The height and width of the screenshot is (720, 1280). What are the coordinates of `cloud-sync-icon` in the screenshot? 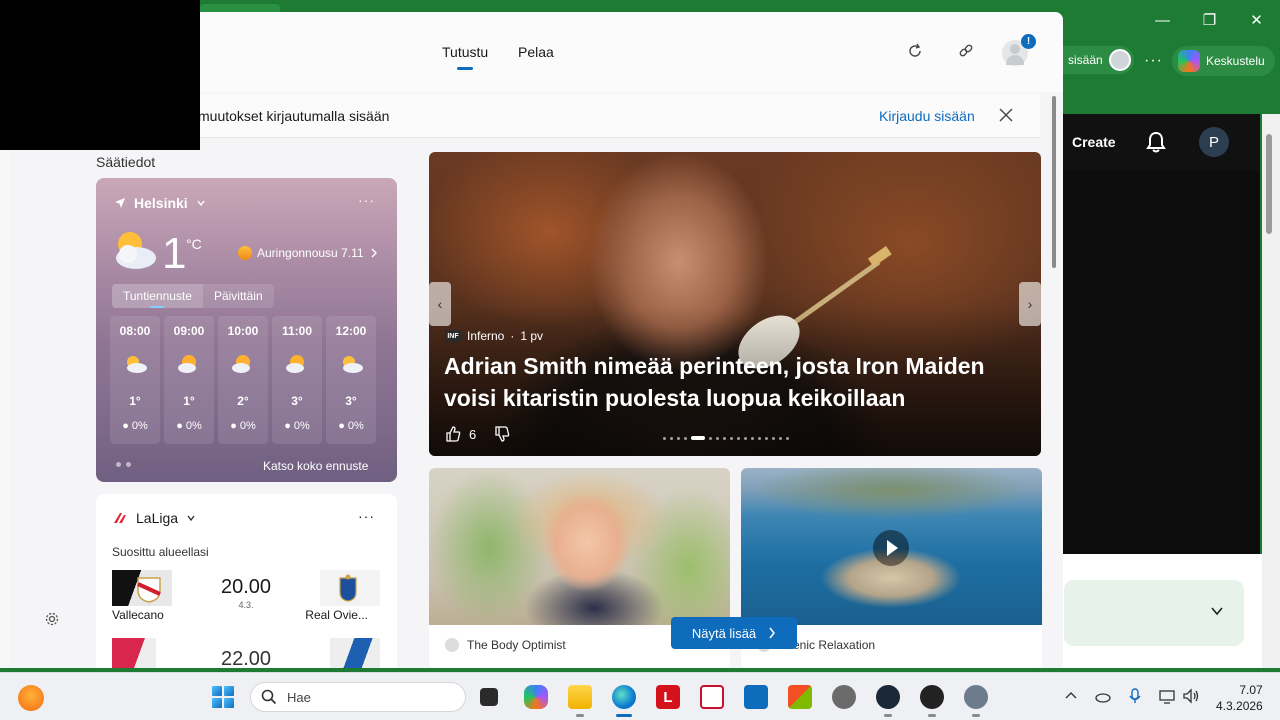 It's located at (1103, 696).